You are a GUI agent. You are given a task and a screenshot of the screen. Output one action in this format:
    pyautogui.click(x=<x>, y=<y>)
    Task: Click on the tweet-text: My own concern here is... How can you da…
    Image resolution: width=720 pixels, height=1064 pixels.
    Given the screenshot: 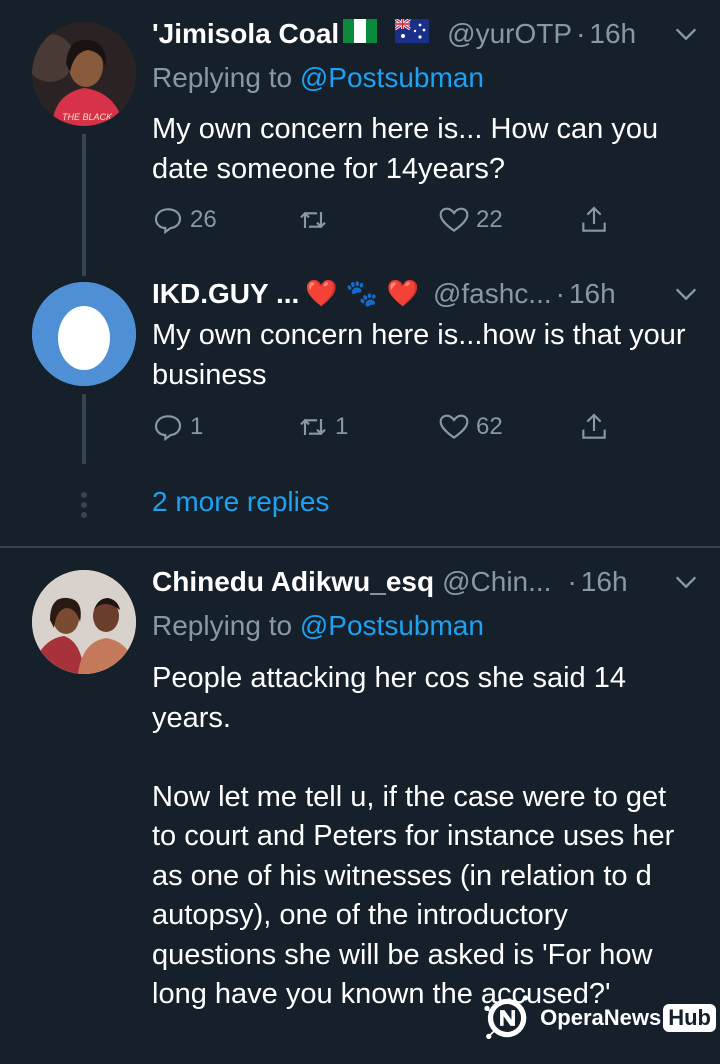 What is the action you would take?
    pyautogui.click(x=405, y=149)
    